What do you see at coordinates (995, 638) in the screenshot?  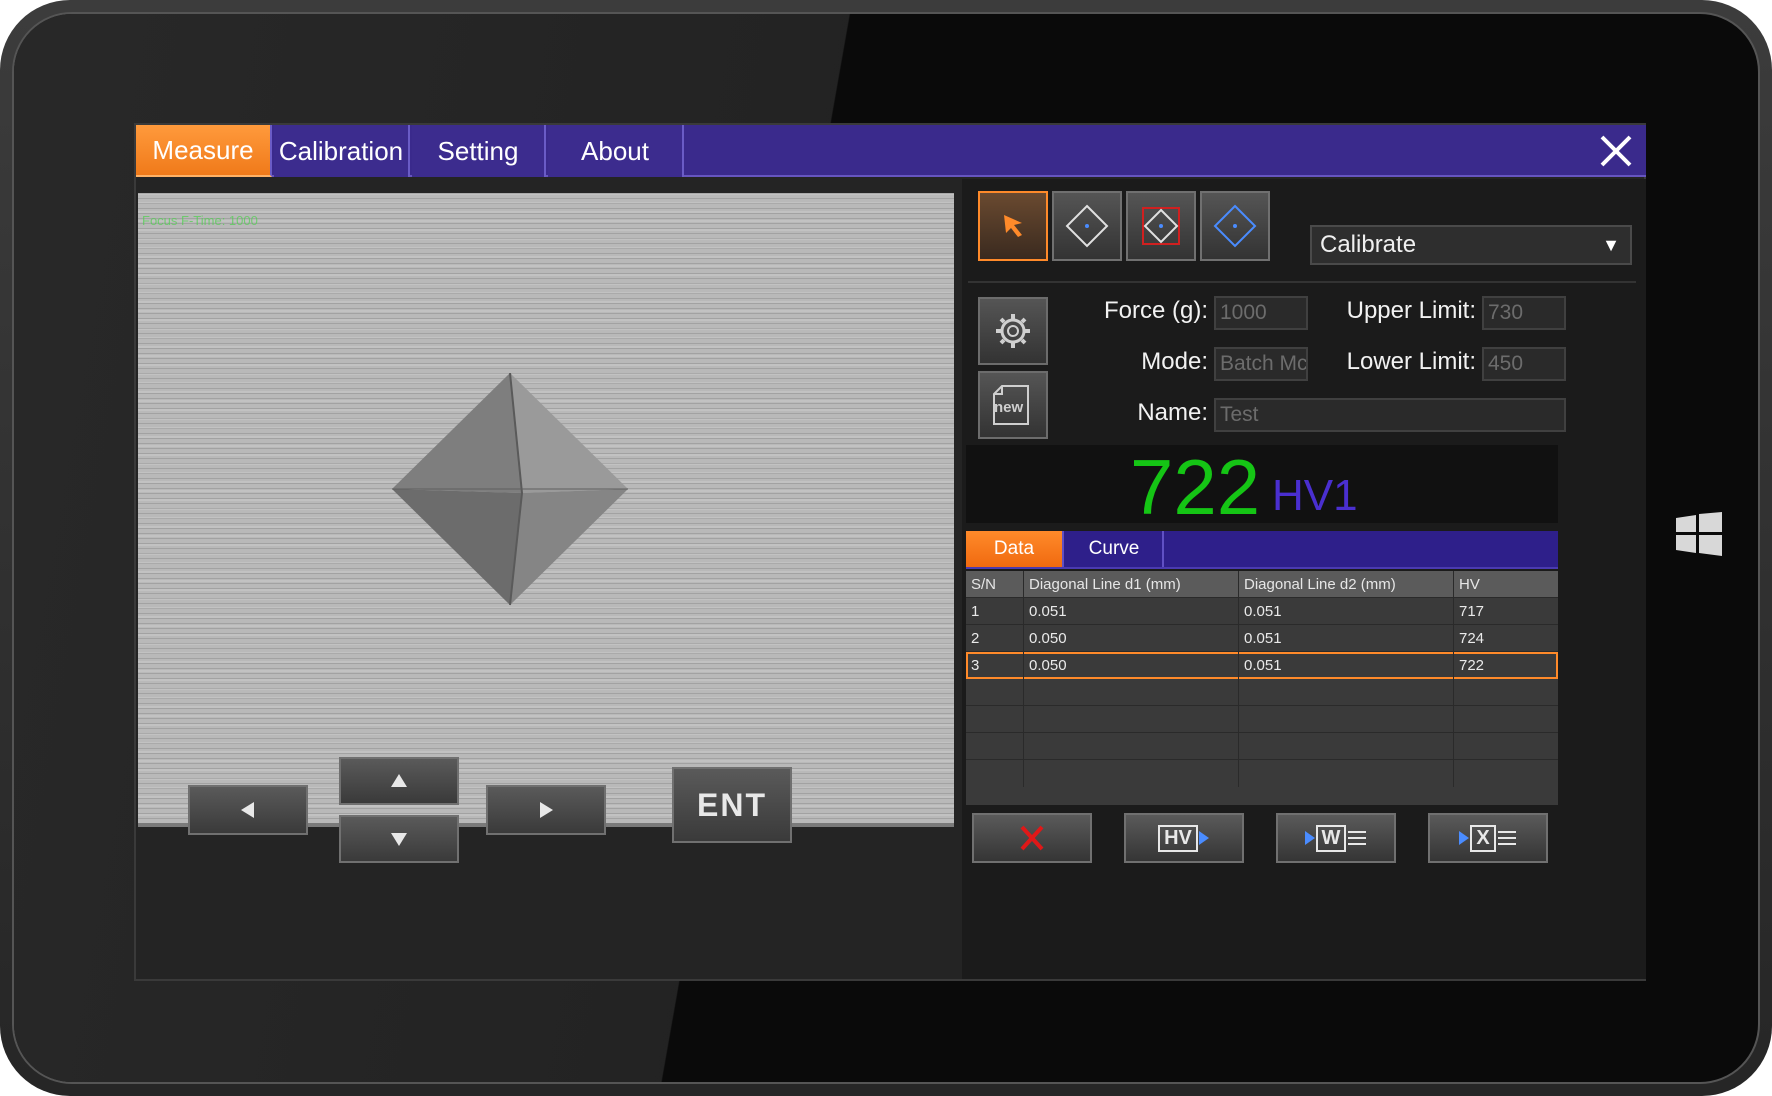 I see `cell-sn: 2` at bounding box center [995, 638].